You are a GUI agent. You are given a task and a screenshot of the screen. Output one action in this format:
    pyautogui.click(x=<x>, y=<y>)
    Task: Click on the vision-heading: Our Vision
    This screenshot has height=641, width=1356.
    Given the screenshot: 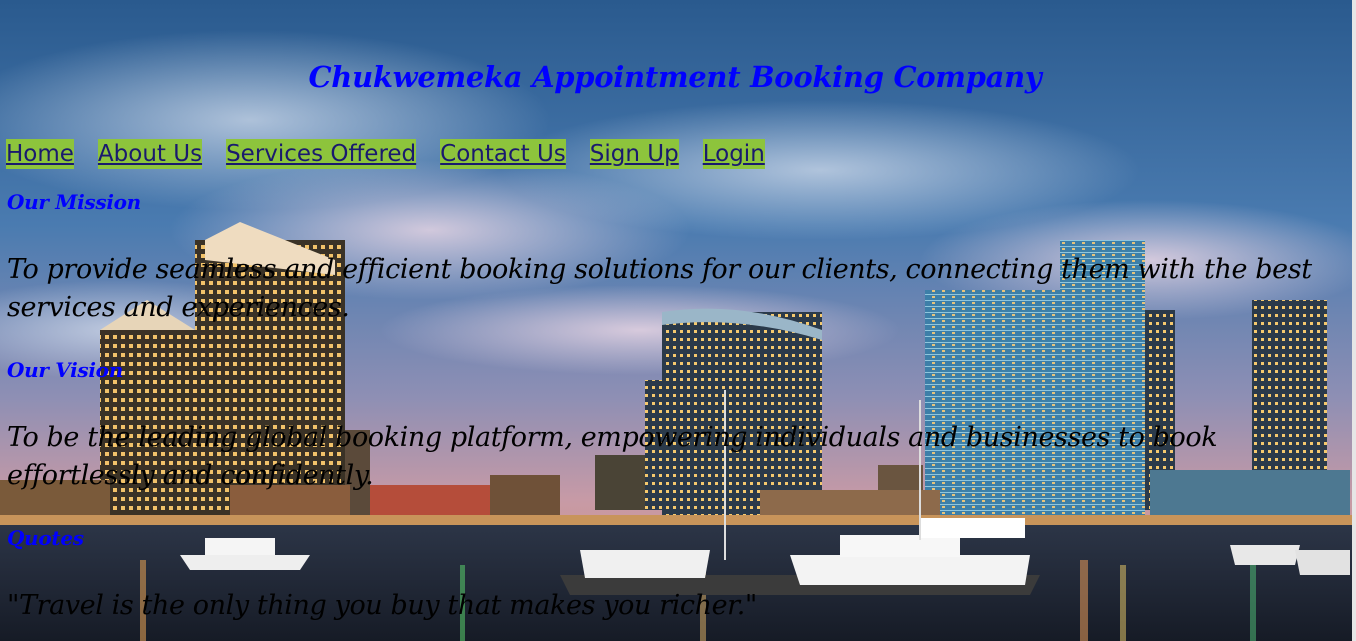 What is the action you would take?
    pyautogui.click(x=65, y=370)
    